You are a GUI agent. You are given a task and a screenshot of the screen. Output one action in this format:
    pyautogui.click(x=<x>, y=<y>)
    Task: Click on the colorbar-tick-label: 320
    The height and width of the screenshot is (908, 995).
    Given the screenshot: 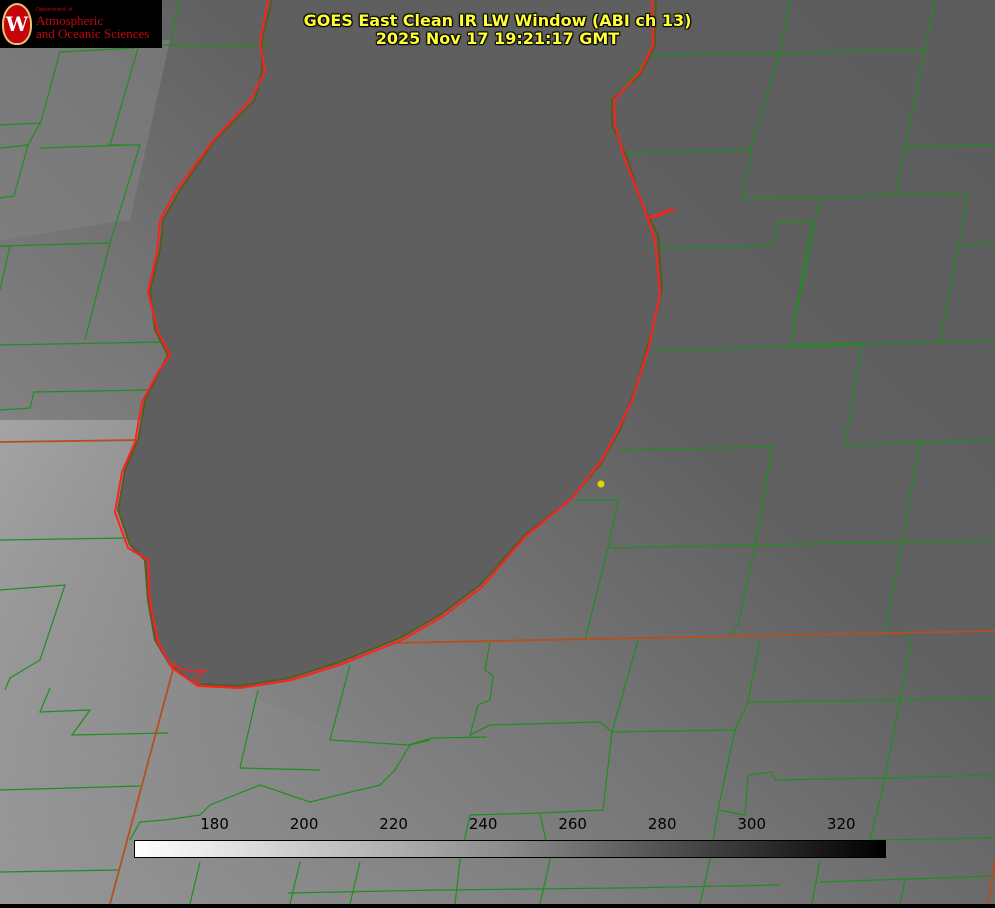 What is the action you would take?
    pyautogui.click(x=841, y=824)
    